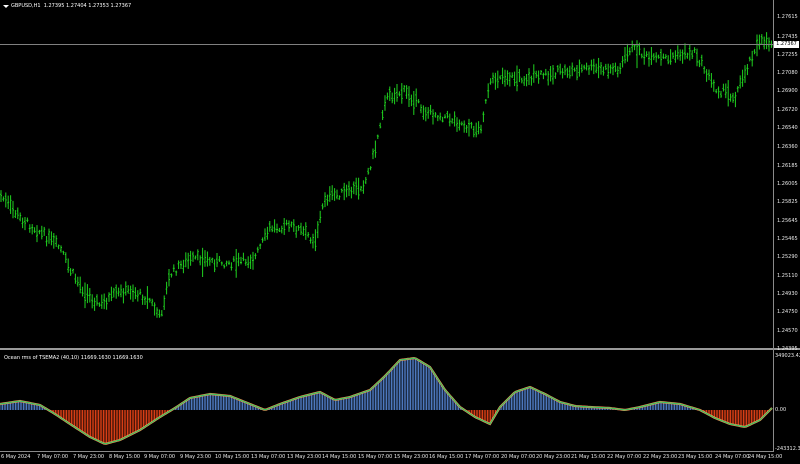 This screenshot has height=464, width=800. I want to click on time-tick-label: 8 May 15:00, so click(125, 457).